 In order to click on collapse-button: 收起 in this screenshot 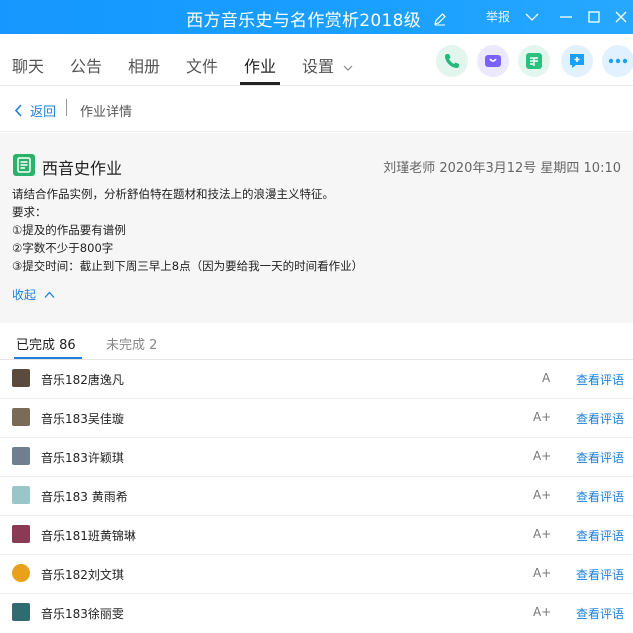, I will do `click(33, 294)`.